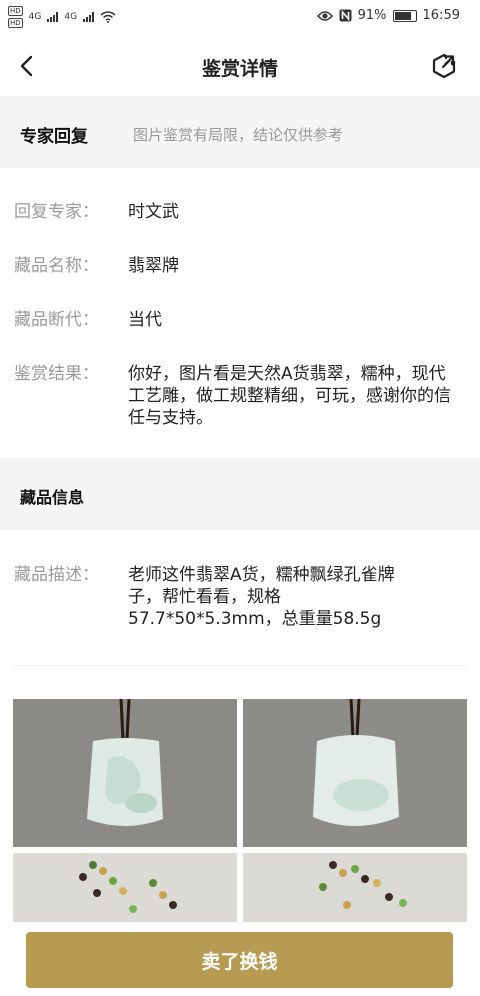 This screenshot has width=480, height=996. I want to click on eye-icon, so click(324, 15).